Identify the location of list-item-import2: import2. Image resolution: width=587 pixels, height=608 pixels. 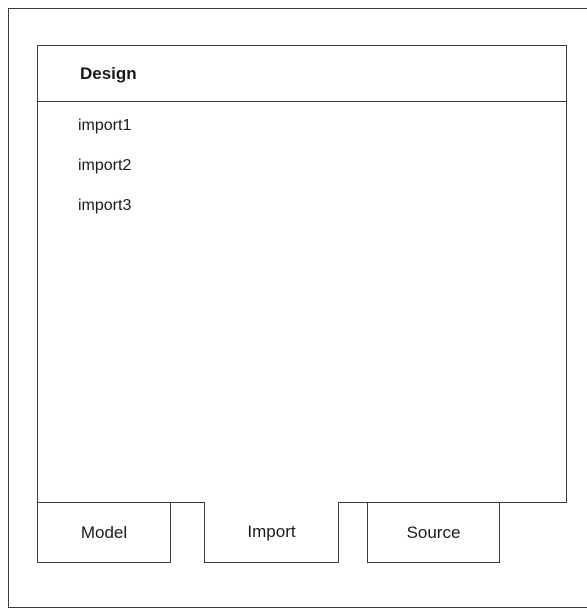
(104, 166).